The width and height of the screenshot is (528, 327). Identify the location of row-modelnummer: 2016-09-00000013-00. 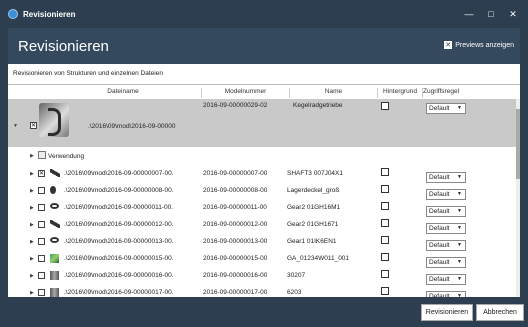
(235, 241).